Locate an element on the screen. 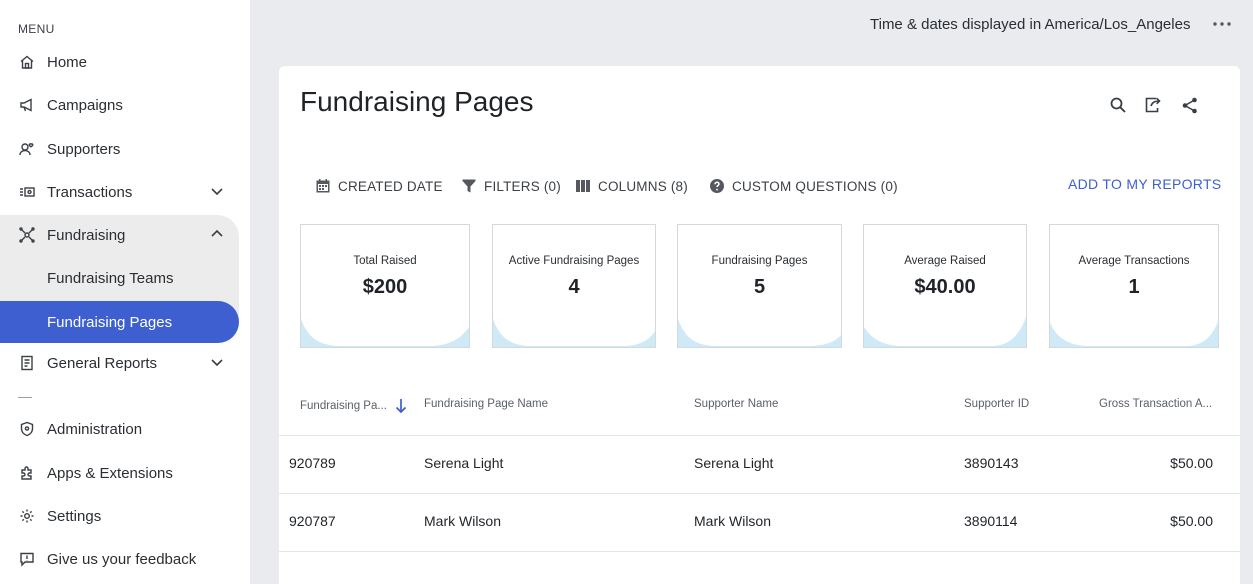 This screenshot has height=584, width=1253. sidebar-item-supporters: Supporters is located at coordinates (119, 149).